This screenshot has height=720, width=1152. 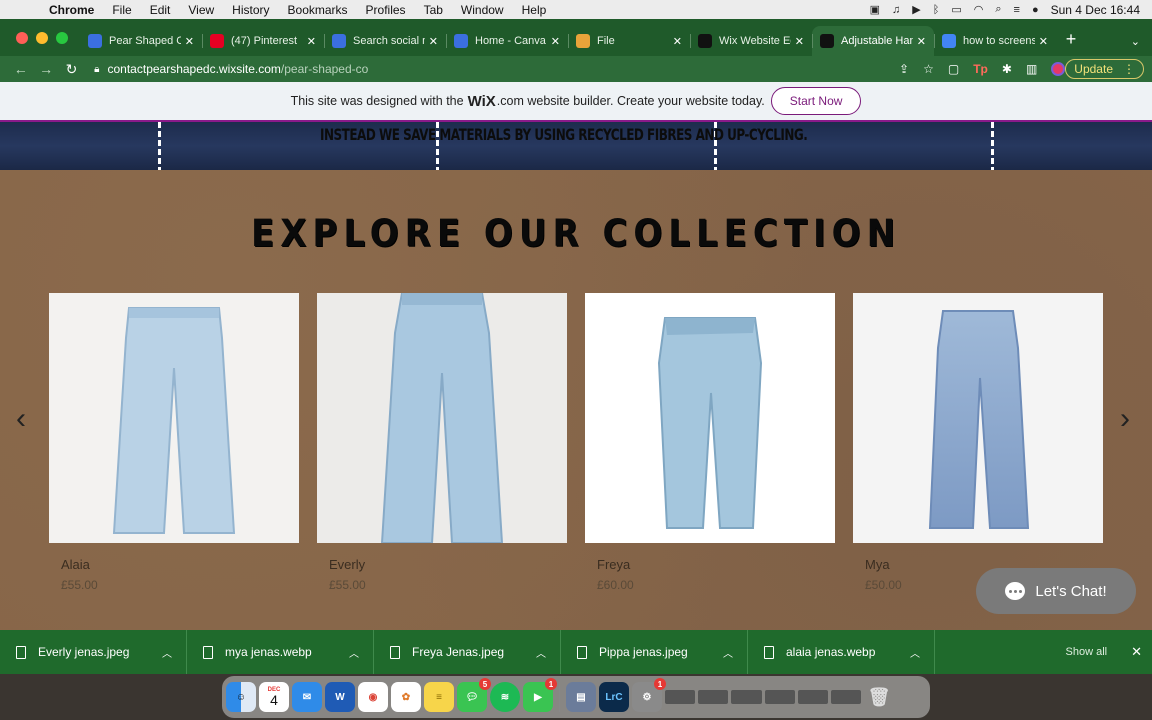 I want to click on product-card: Freya £60.00, so click(x=710, y=442).